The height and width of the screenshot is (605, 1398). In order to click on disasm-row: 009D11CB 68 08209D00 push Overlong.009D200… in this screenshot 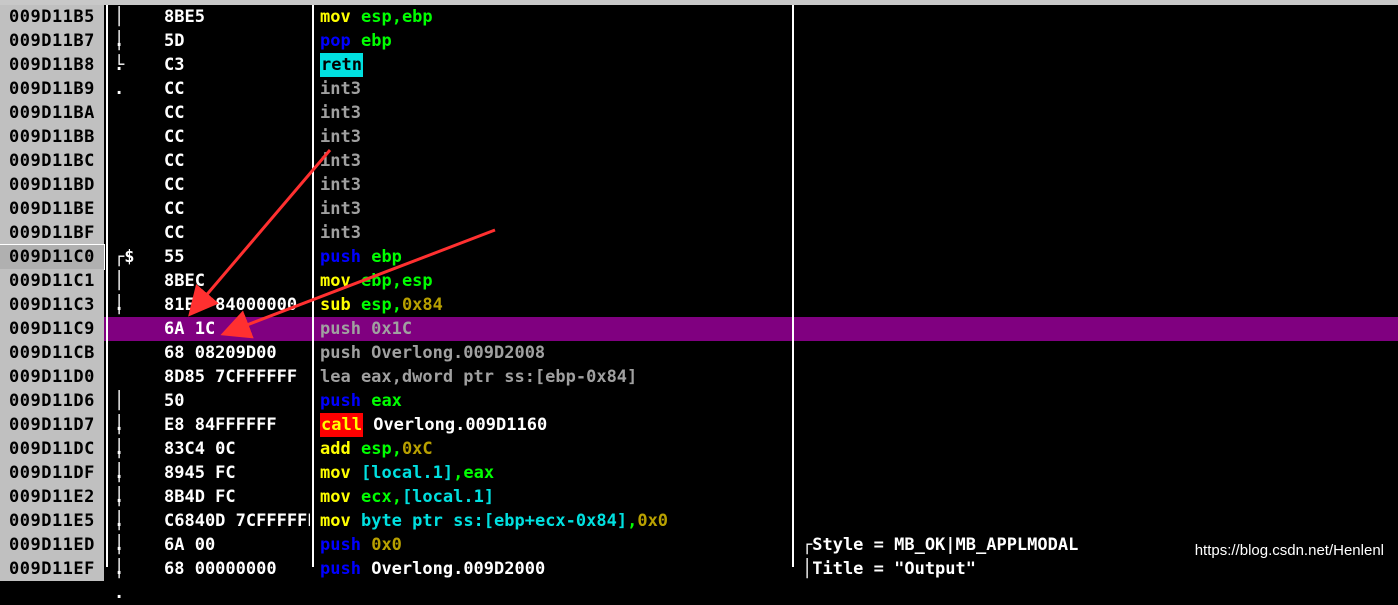, I will do `click(699, 353)`.